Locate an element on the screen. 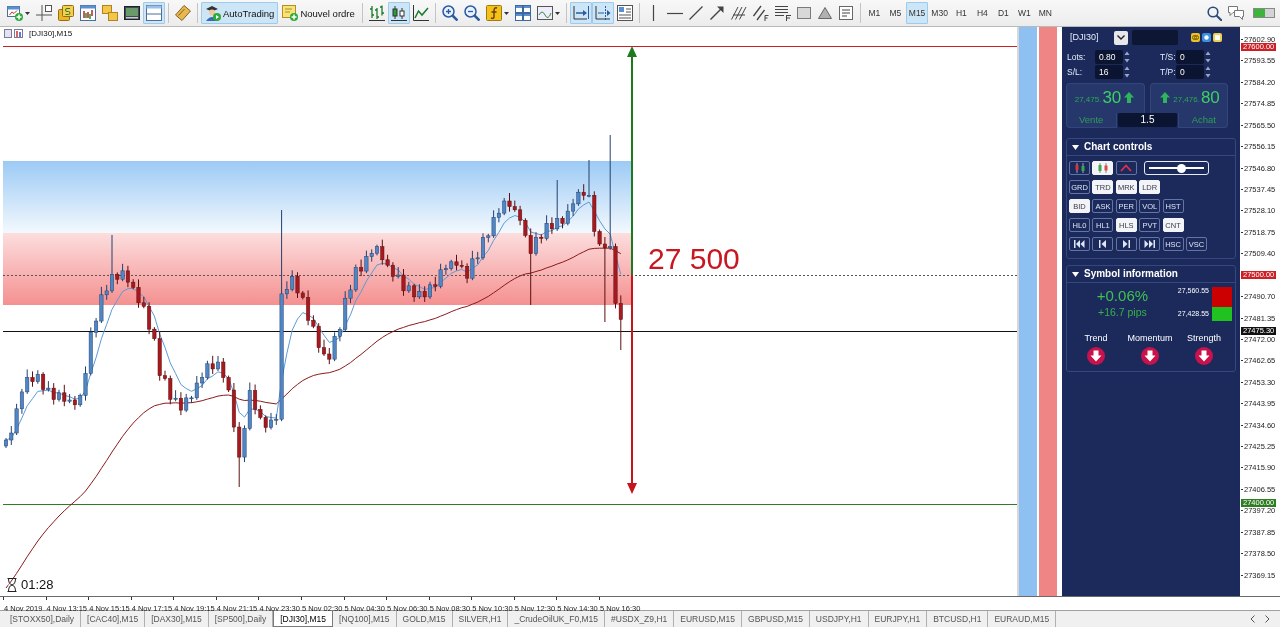  chart-tab: EURAUD,M15 is located at coordinates (1022, 619).